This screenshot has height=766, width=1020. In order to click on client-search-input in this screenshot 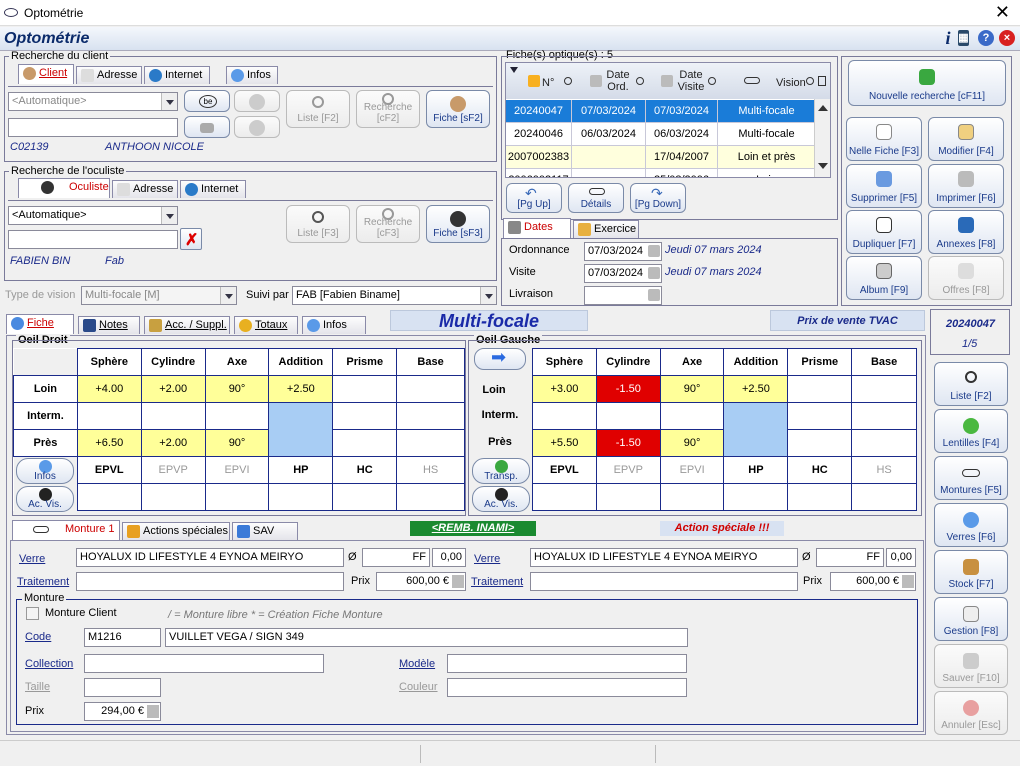, I will do `click(93, 127)`.